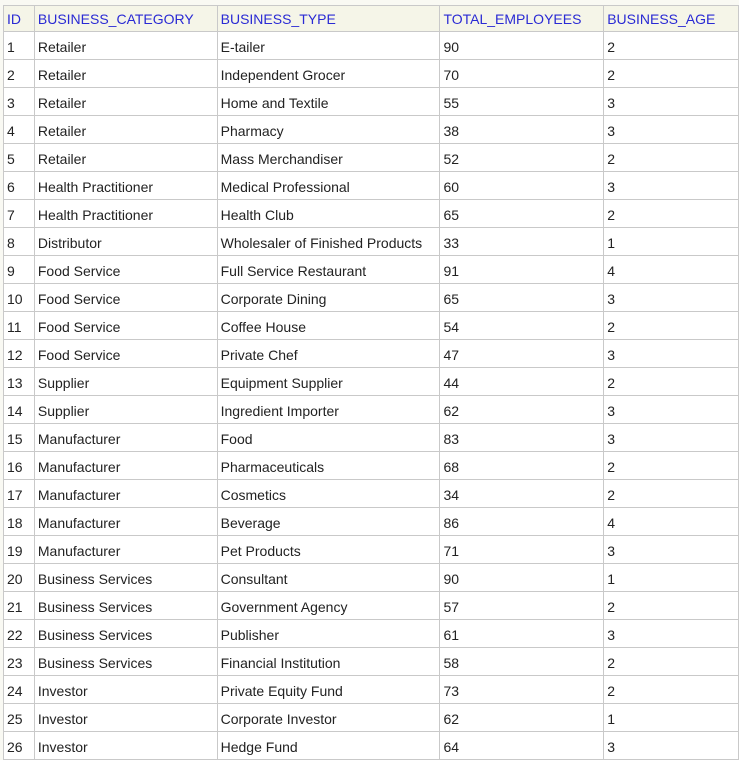 This screenshot has width=739, height=760. Describe the element at coordinates (522, 129) in the screenshot. I see `cell-total-employees: 38` at that location.